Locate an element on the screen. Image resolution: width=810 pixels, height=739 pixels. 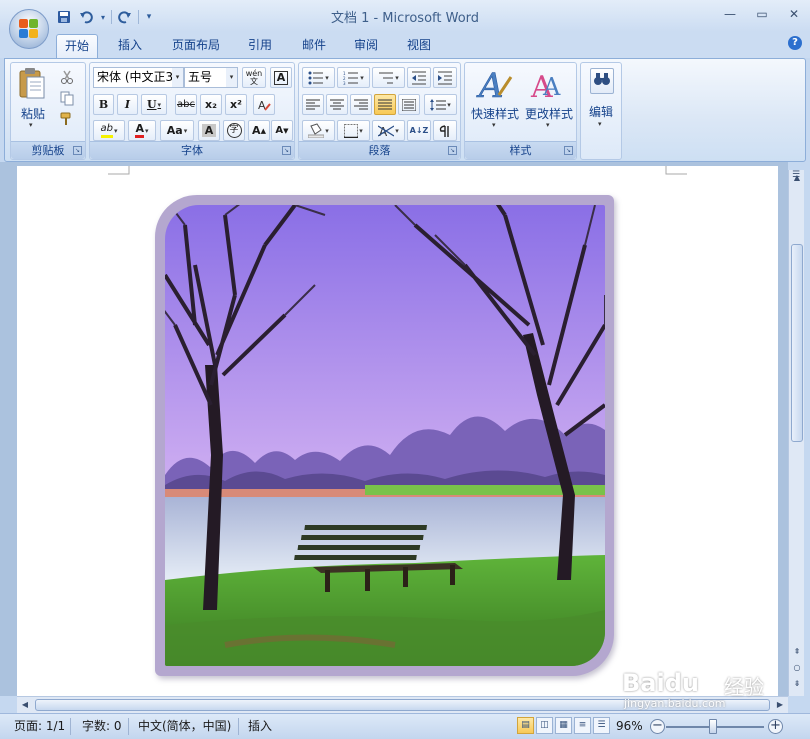
superscript-button: x² is located at coordinates (236, 104).